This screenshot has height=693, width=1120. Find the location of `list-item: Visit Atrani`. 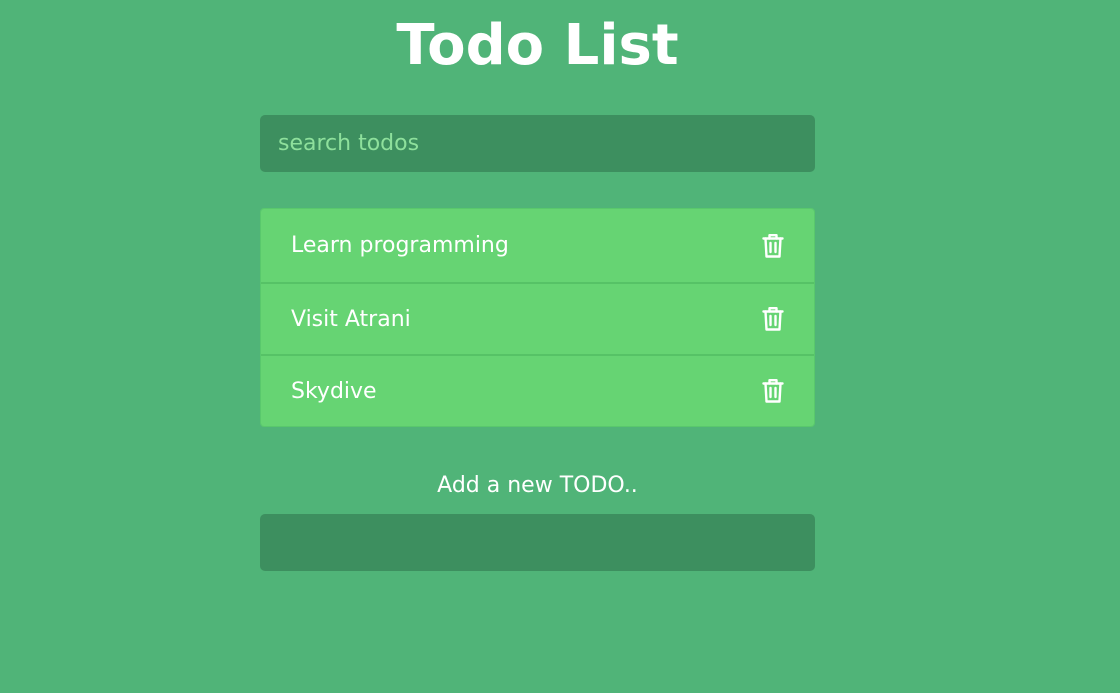

list-item: Visit Atrani is located at coordinates (537, 318).